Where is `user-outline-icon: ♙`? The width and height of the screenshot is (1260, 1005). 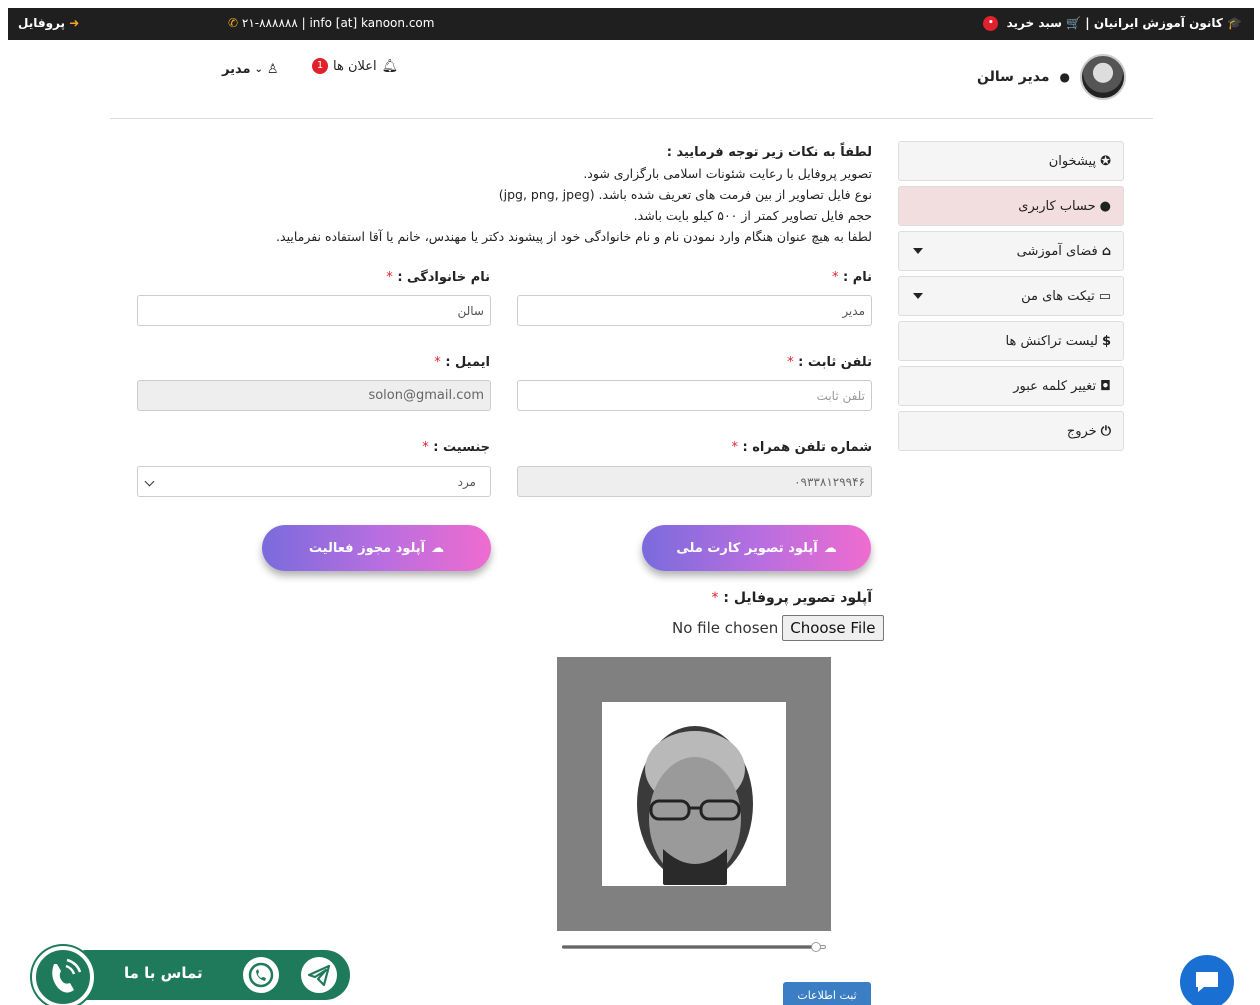 user-outline-icon: ♙ is located at coordinates (272, 69).